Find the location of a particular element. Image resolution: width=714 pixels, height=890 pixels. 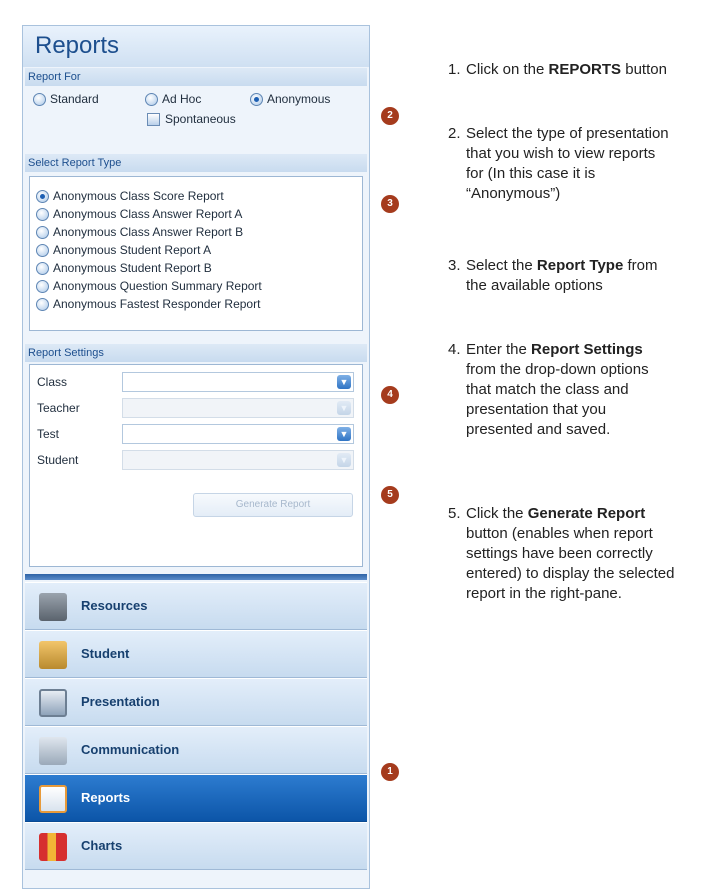

checkbox-spontaneous-label: Spontaneous is located at coordinates (200, 119).